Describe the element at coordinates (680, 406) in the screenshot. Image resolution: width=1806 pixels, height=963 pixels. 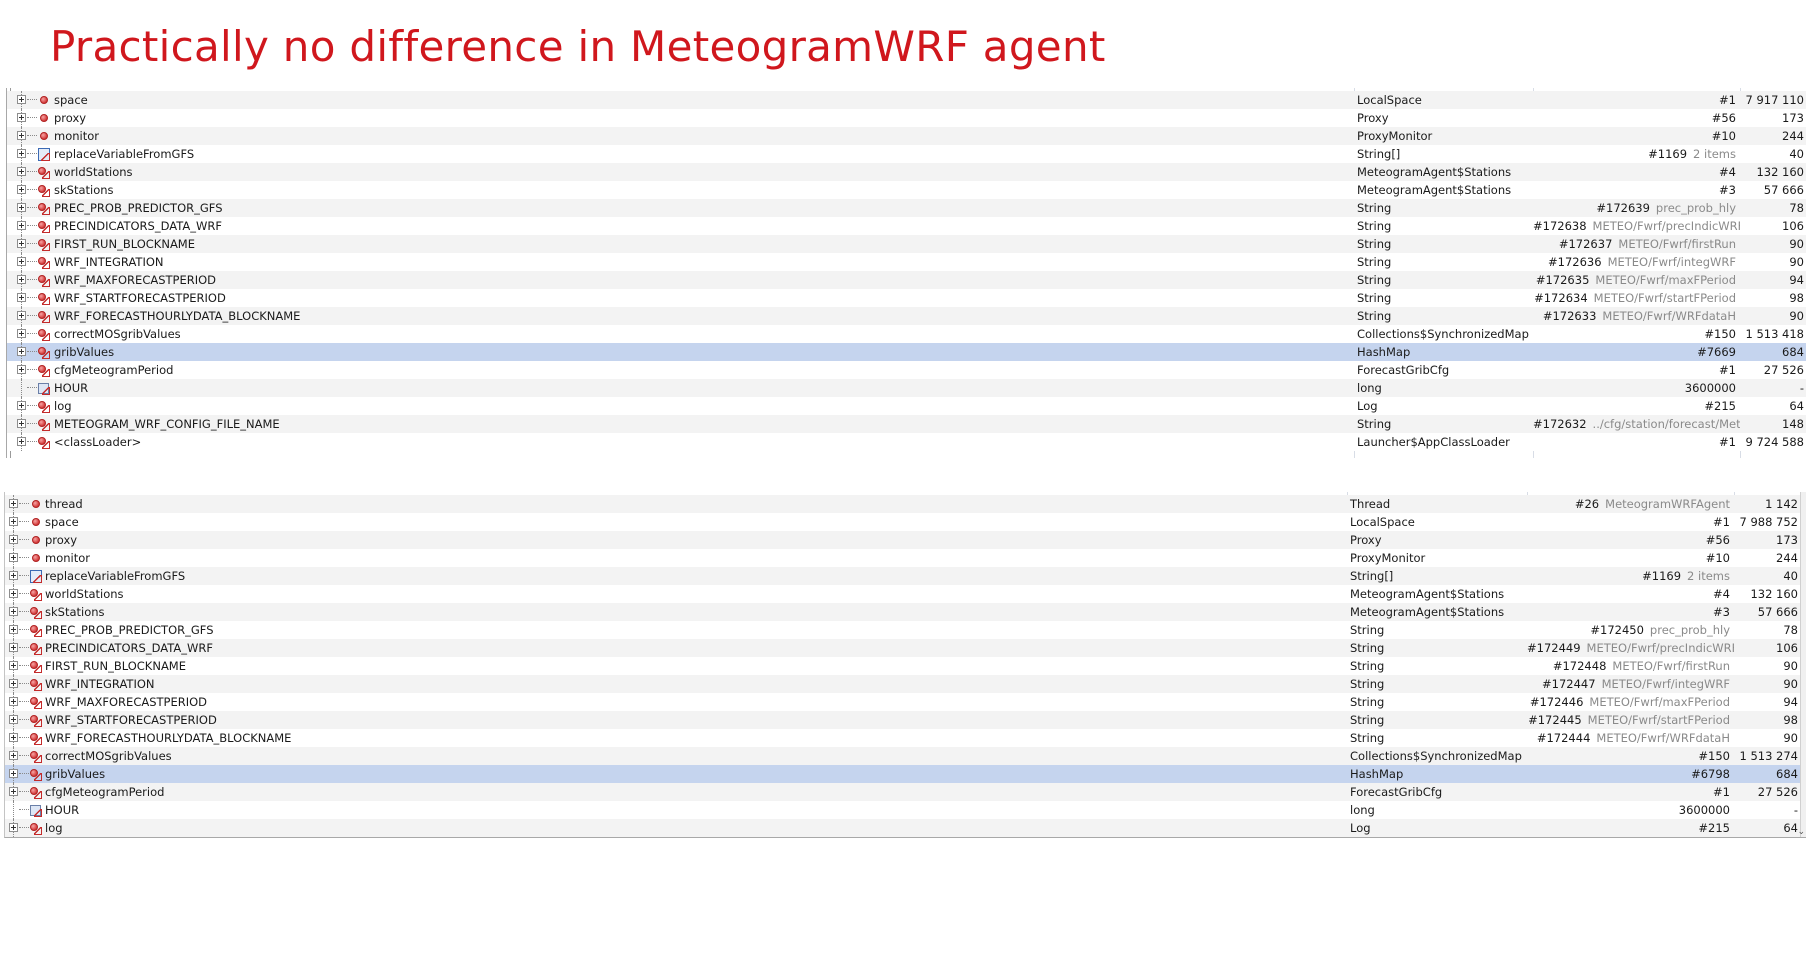
I see `name-cell: log` at that location.